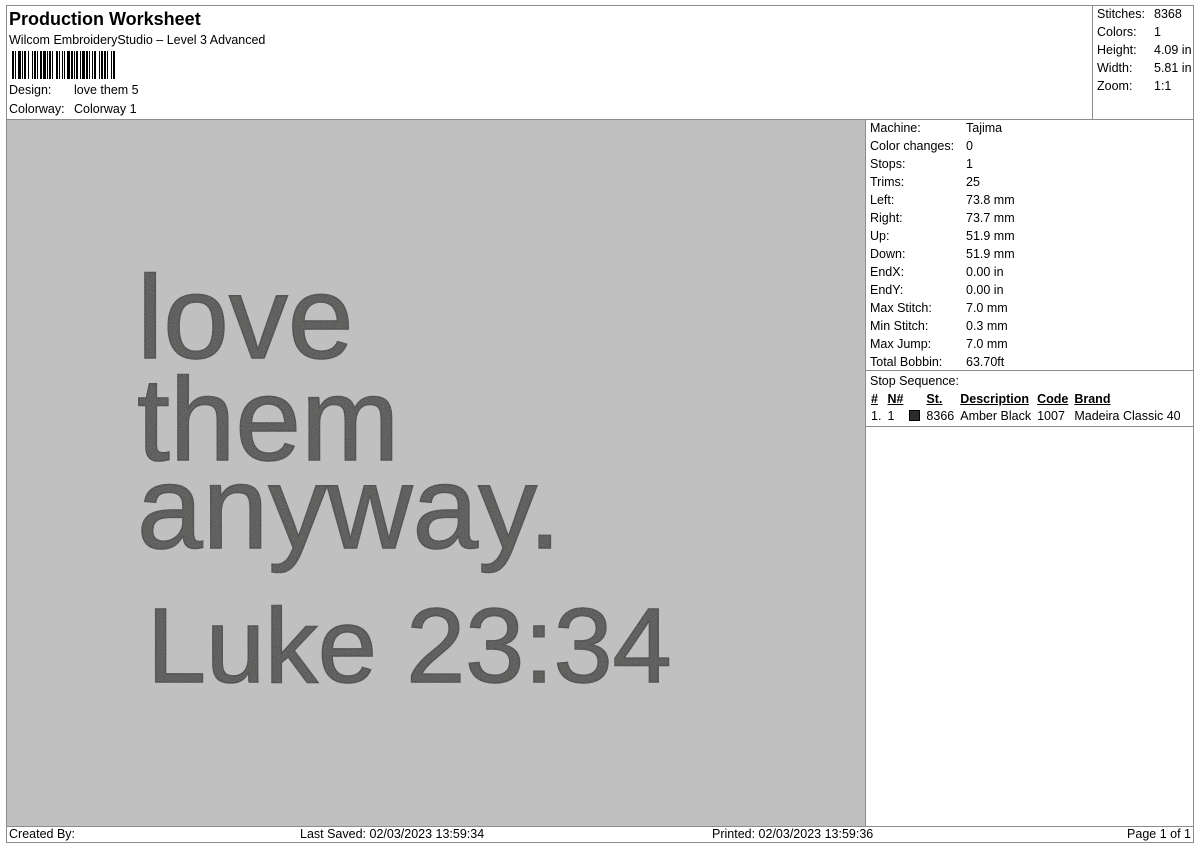  Describe the element at coordinates (942, 254) in the screenshot. I see `machine-row: Down: 51.9 mm` at that location.